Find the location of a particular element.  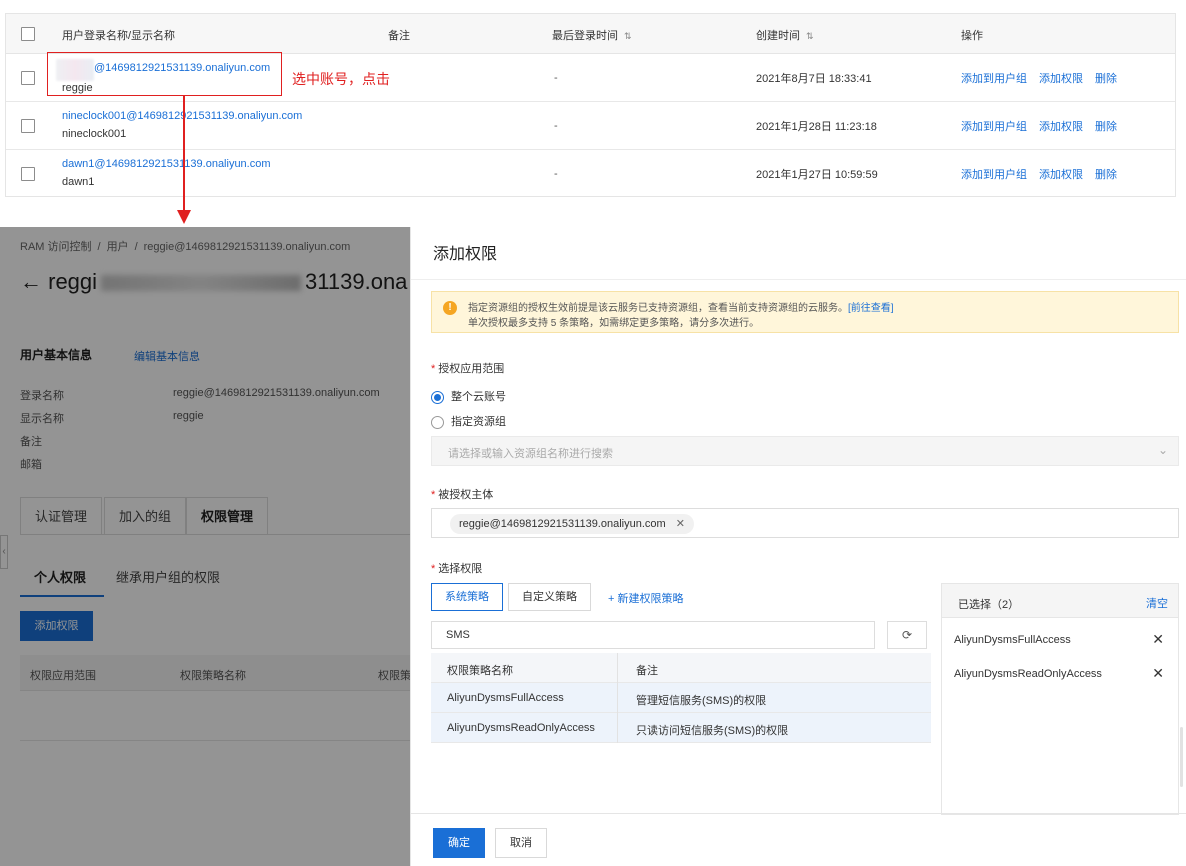

created-value: 2021年1月27日 10:59:59 is located at coordinates (817, 175).